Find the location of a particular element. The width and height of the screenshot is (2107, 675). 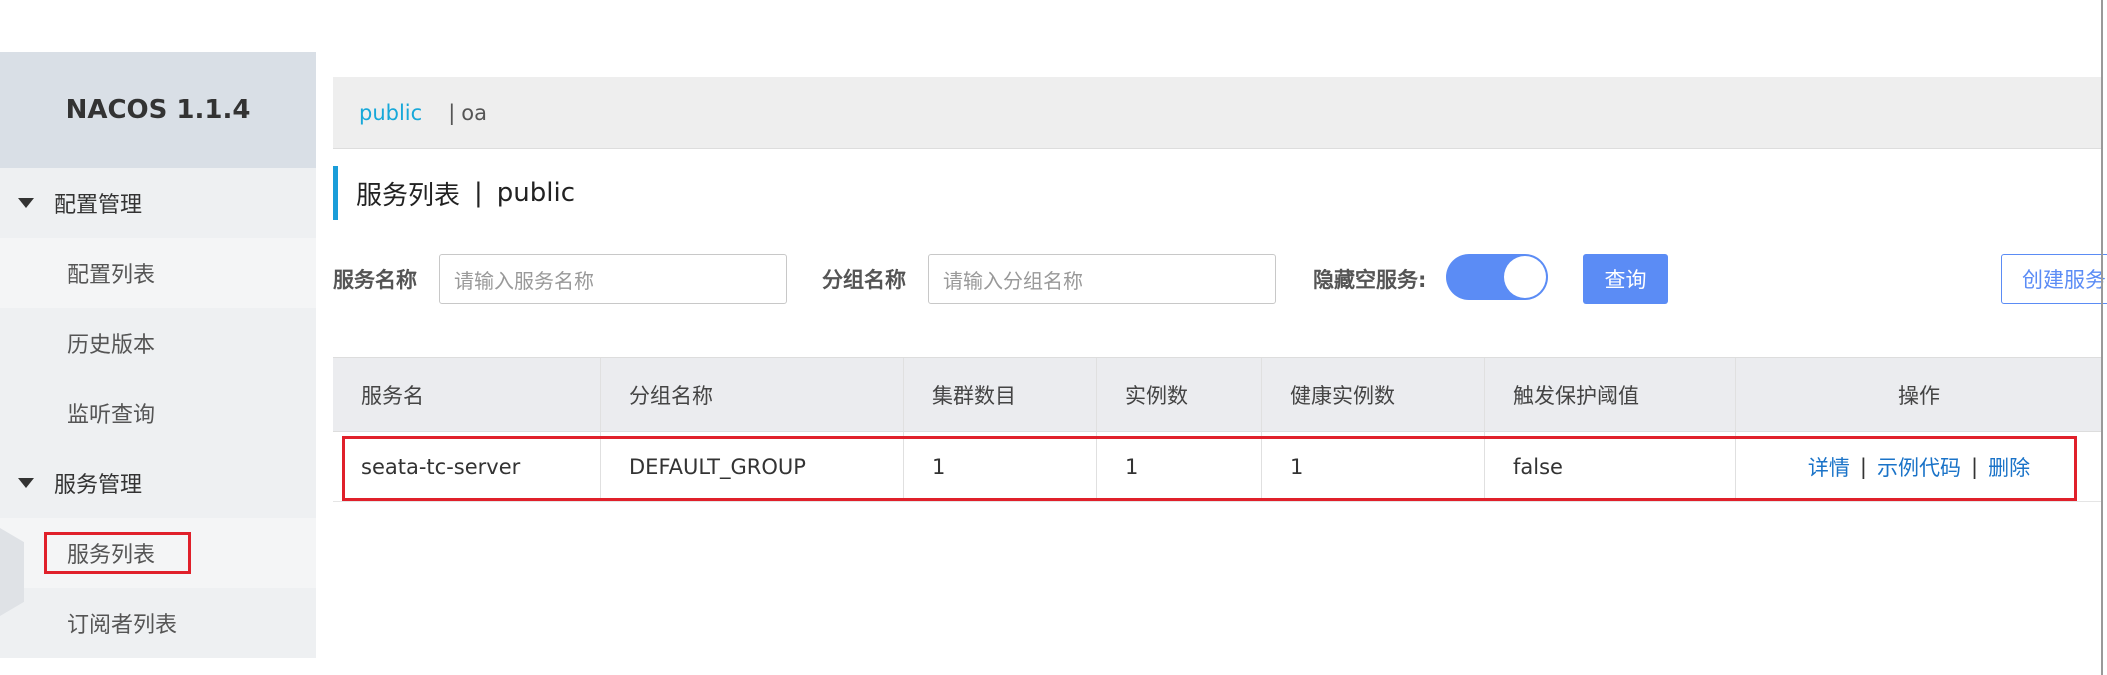

page-title-namespace: public is located at coordinates (536, 193).